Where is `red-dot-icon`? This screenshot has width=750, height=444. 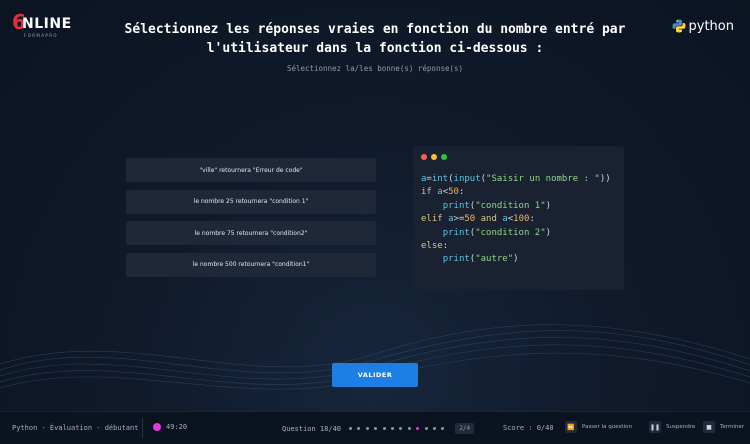
red-dot-icon is located at coordinates (424, 157).